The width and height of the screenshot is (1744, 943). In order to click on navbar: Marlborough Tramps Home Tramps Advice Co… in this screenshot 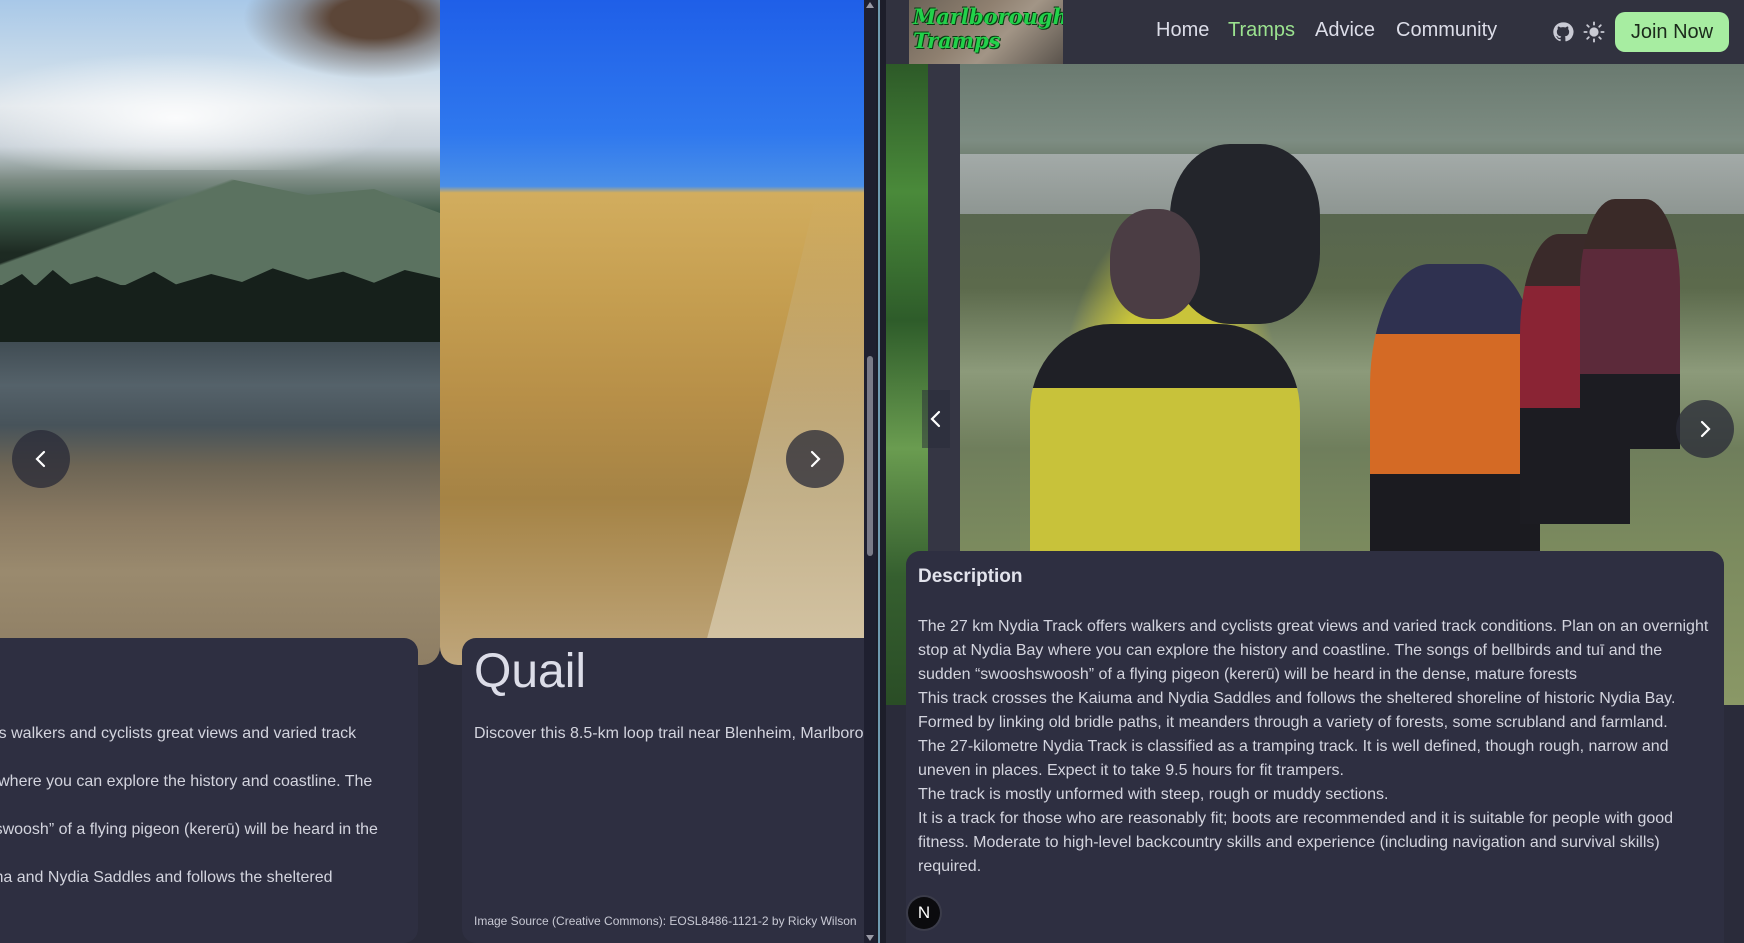, I will do `click(1315, 32)`.